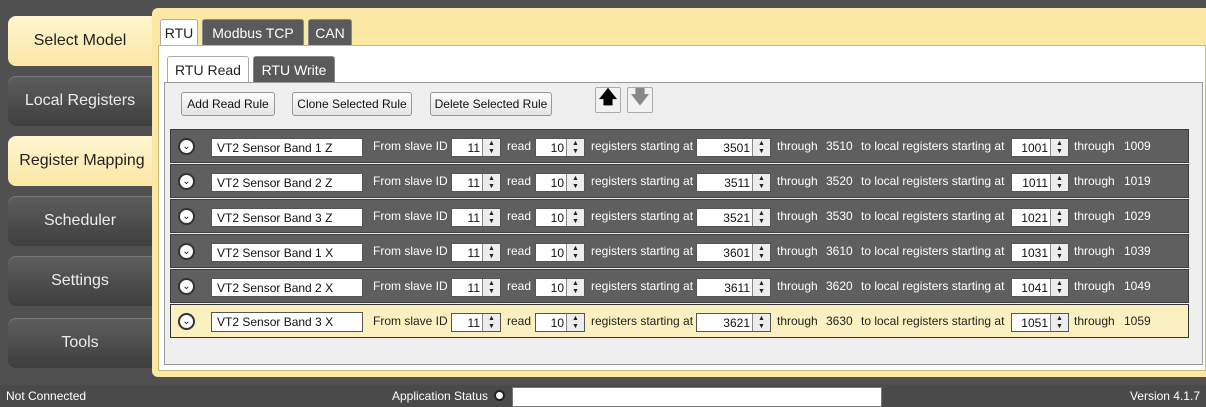  What do you see at coordinates (1137, 251) in the screenshot?
I see `local-end-value: 1039` at bounding box center [1137, 251].